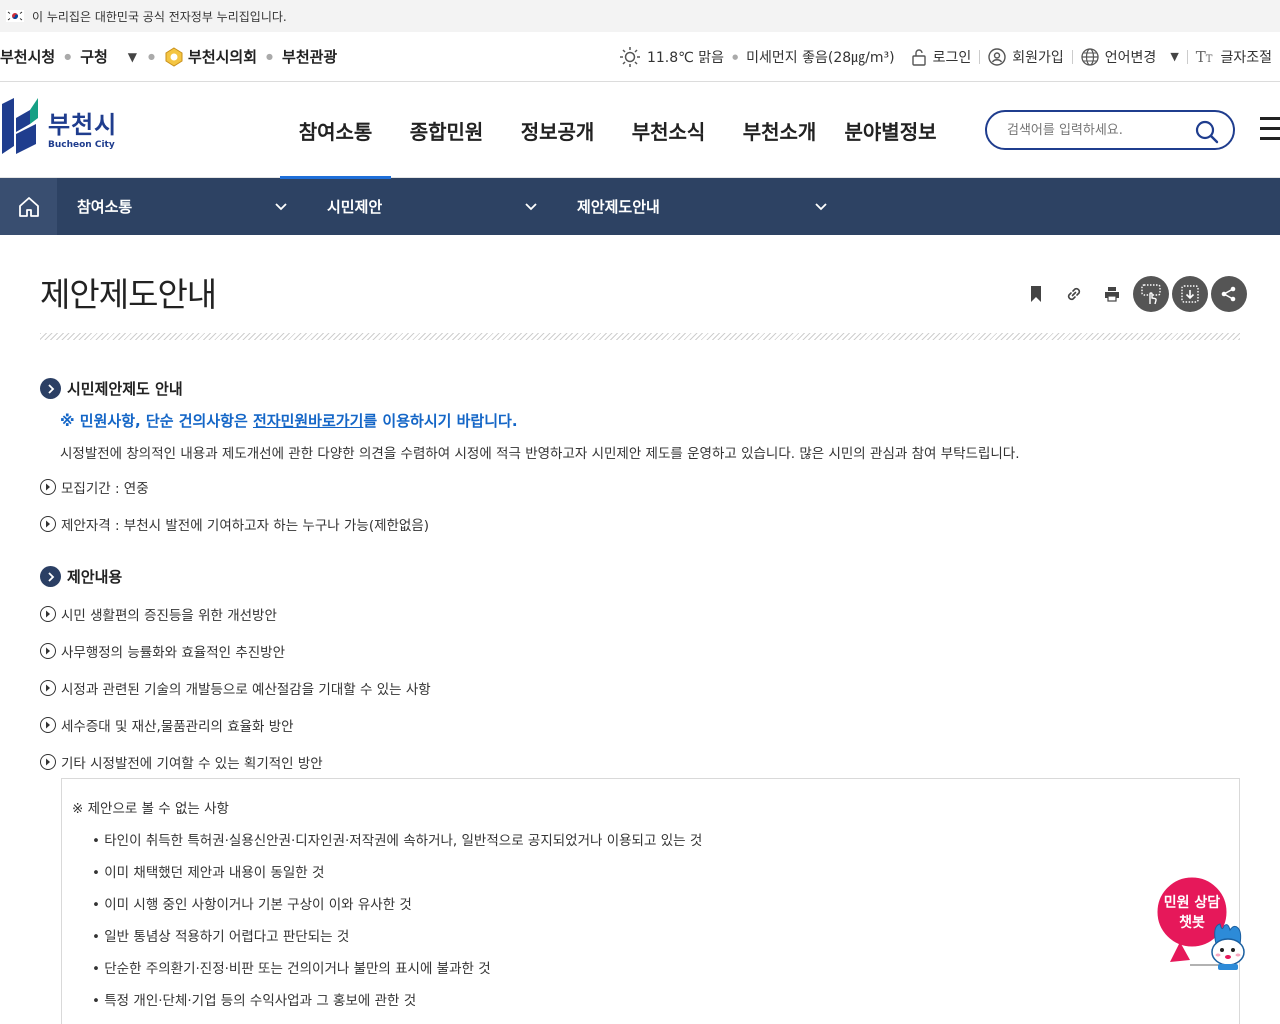 The image size is (1280, 1024). What do you see at coordinates (20, 126) in the screenshot?
I see `bucheon-logo-icon` at bounding box center [20, 126].